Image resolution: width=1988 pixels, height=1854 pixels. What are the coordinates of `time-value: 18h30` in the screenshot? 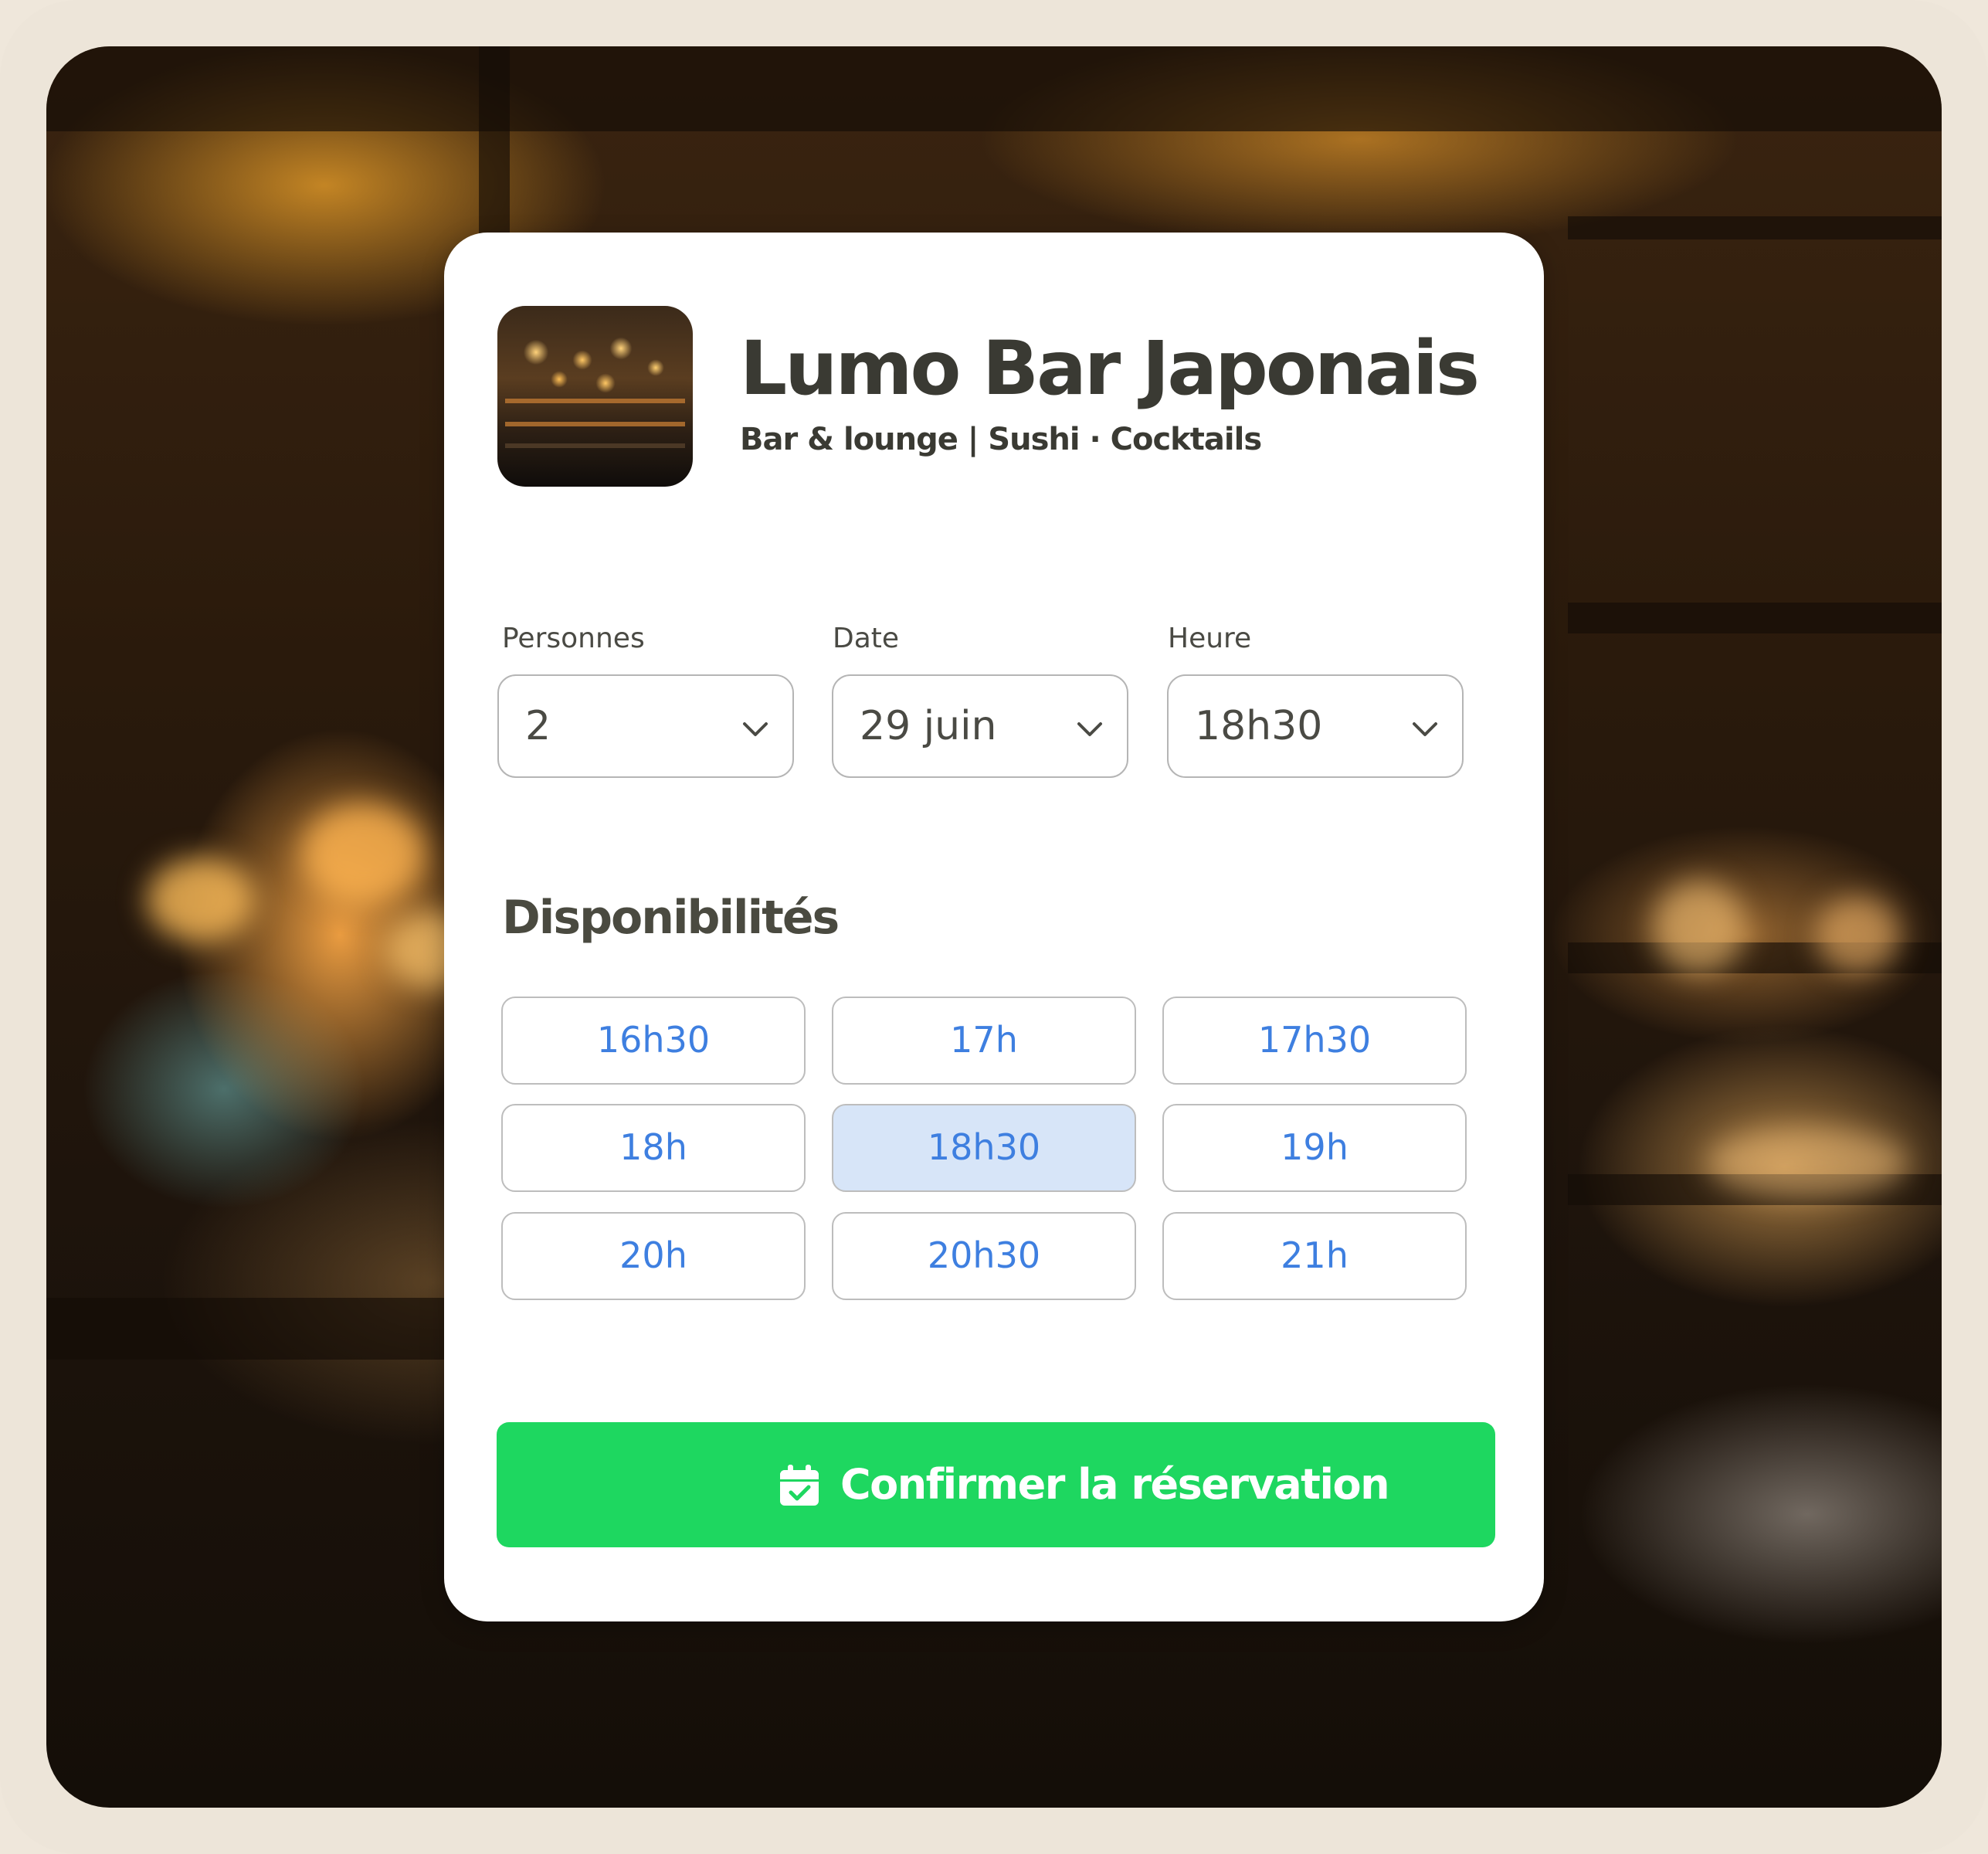 It's located at (1259, 726).